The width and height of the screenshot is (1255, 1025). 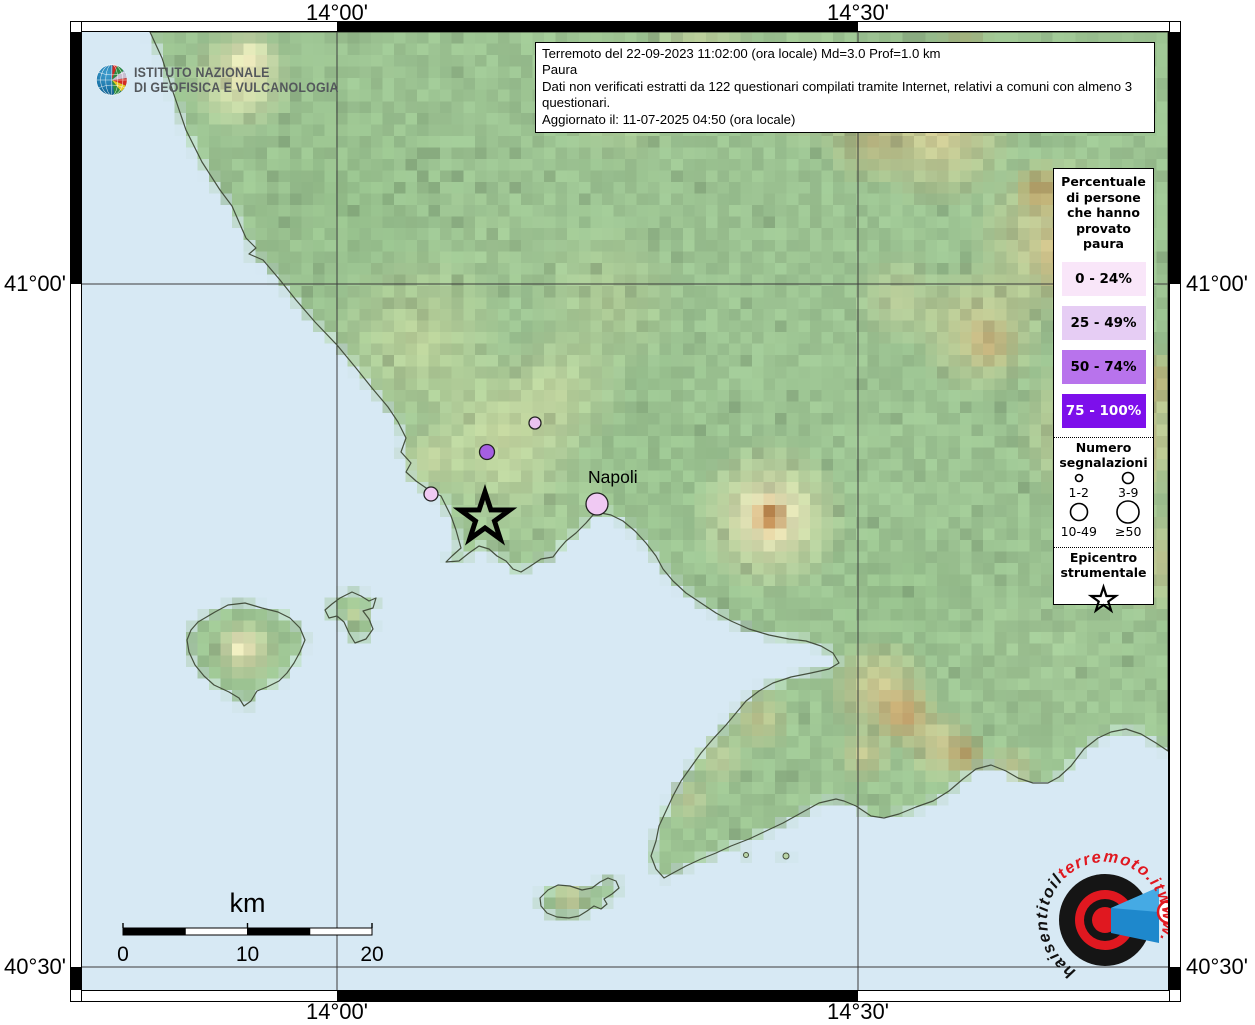 What do you see at coordinates (1103, 344) in the screenshot?
I see `legend-classes: 0 - 24% 25 - 49% 50 - 74% 75 - 100%` at bounding box center [1103, 344].